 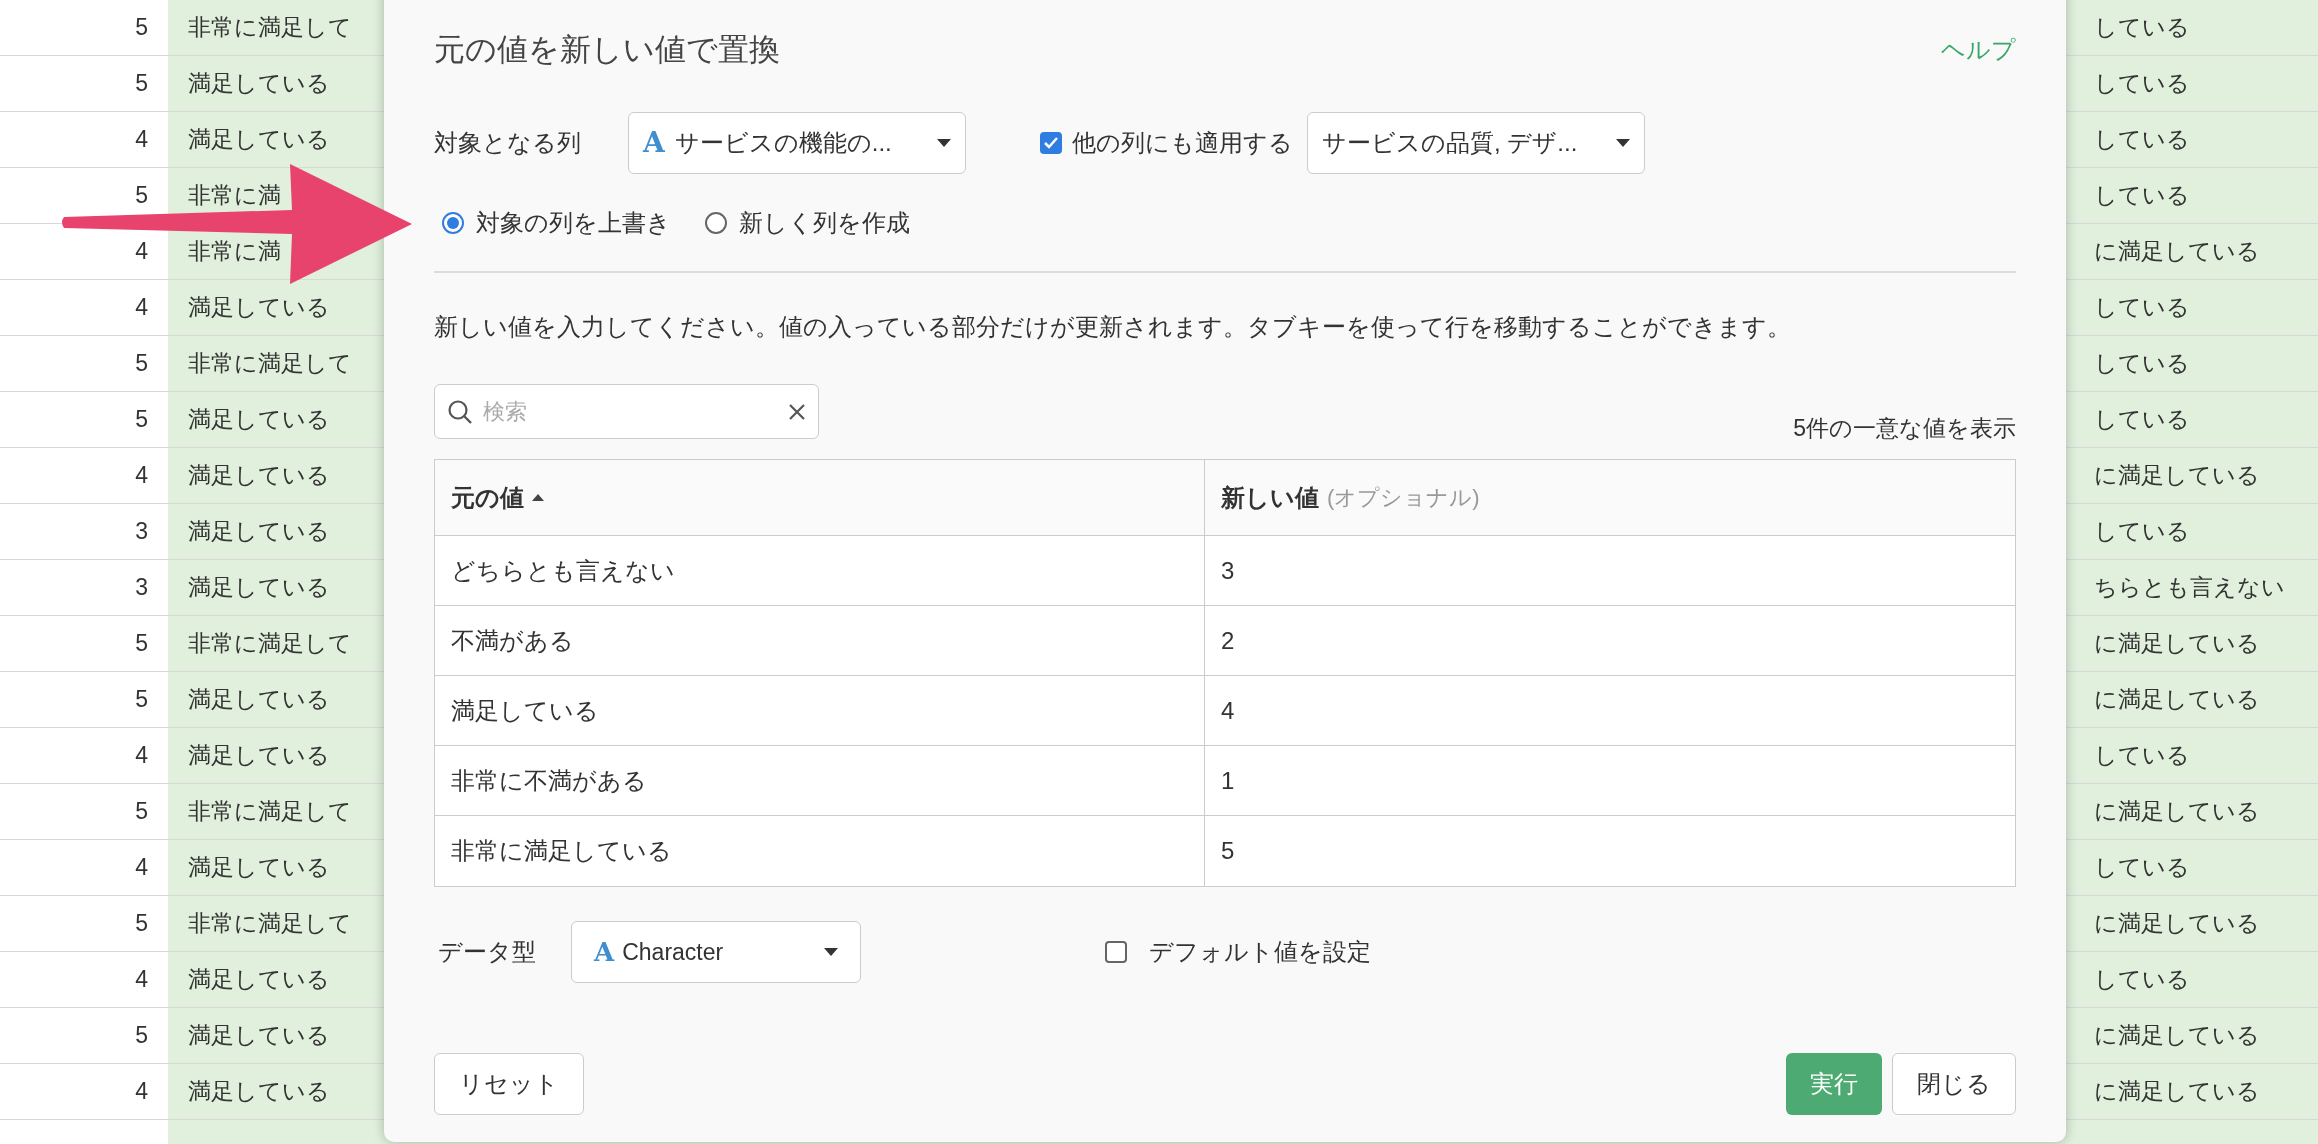 What do you see at coordinates (460, 411) in the screenshot?
I see `search-icon` at bounding box center [460, 411].